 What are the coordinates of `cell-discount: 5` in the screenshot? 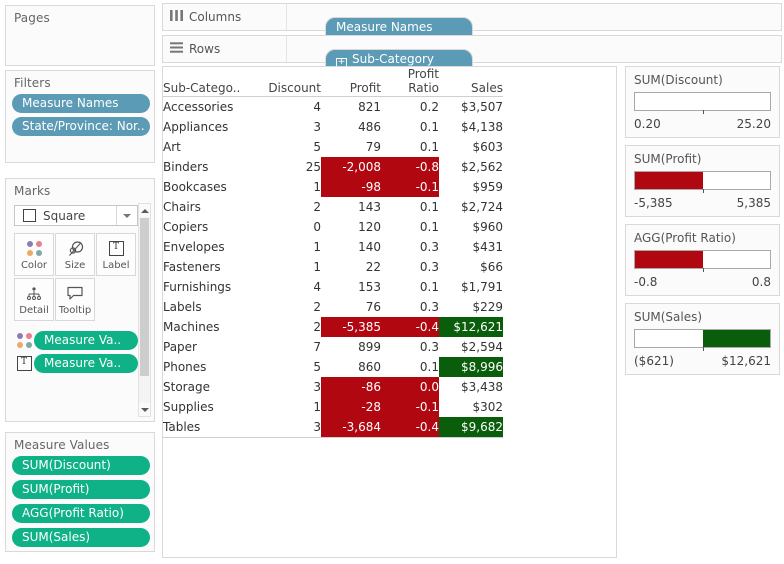 It's located at (291, 367).